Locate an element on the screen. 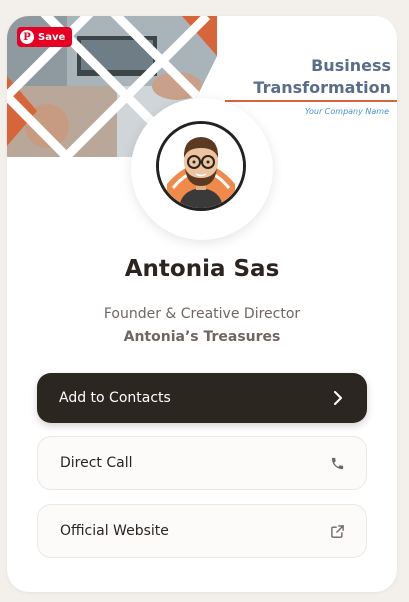 This screenshot has height=602, width=409. chevron-right-icon is located at coordinates (338, 398).